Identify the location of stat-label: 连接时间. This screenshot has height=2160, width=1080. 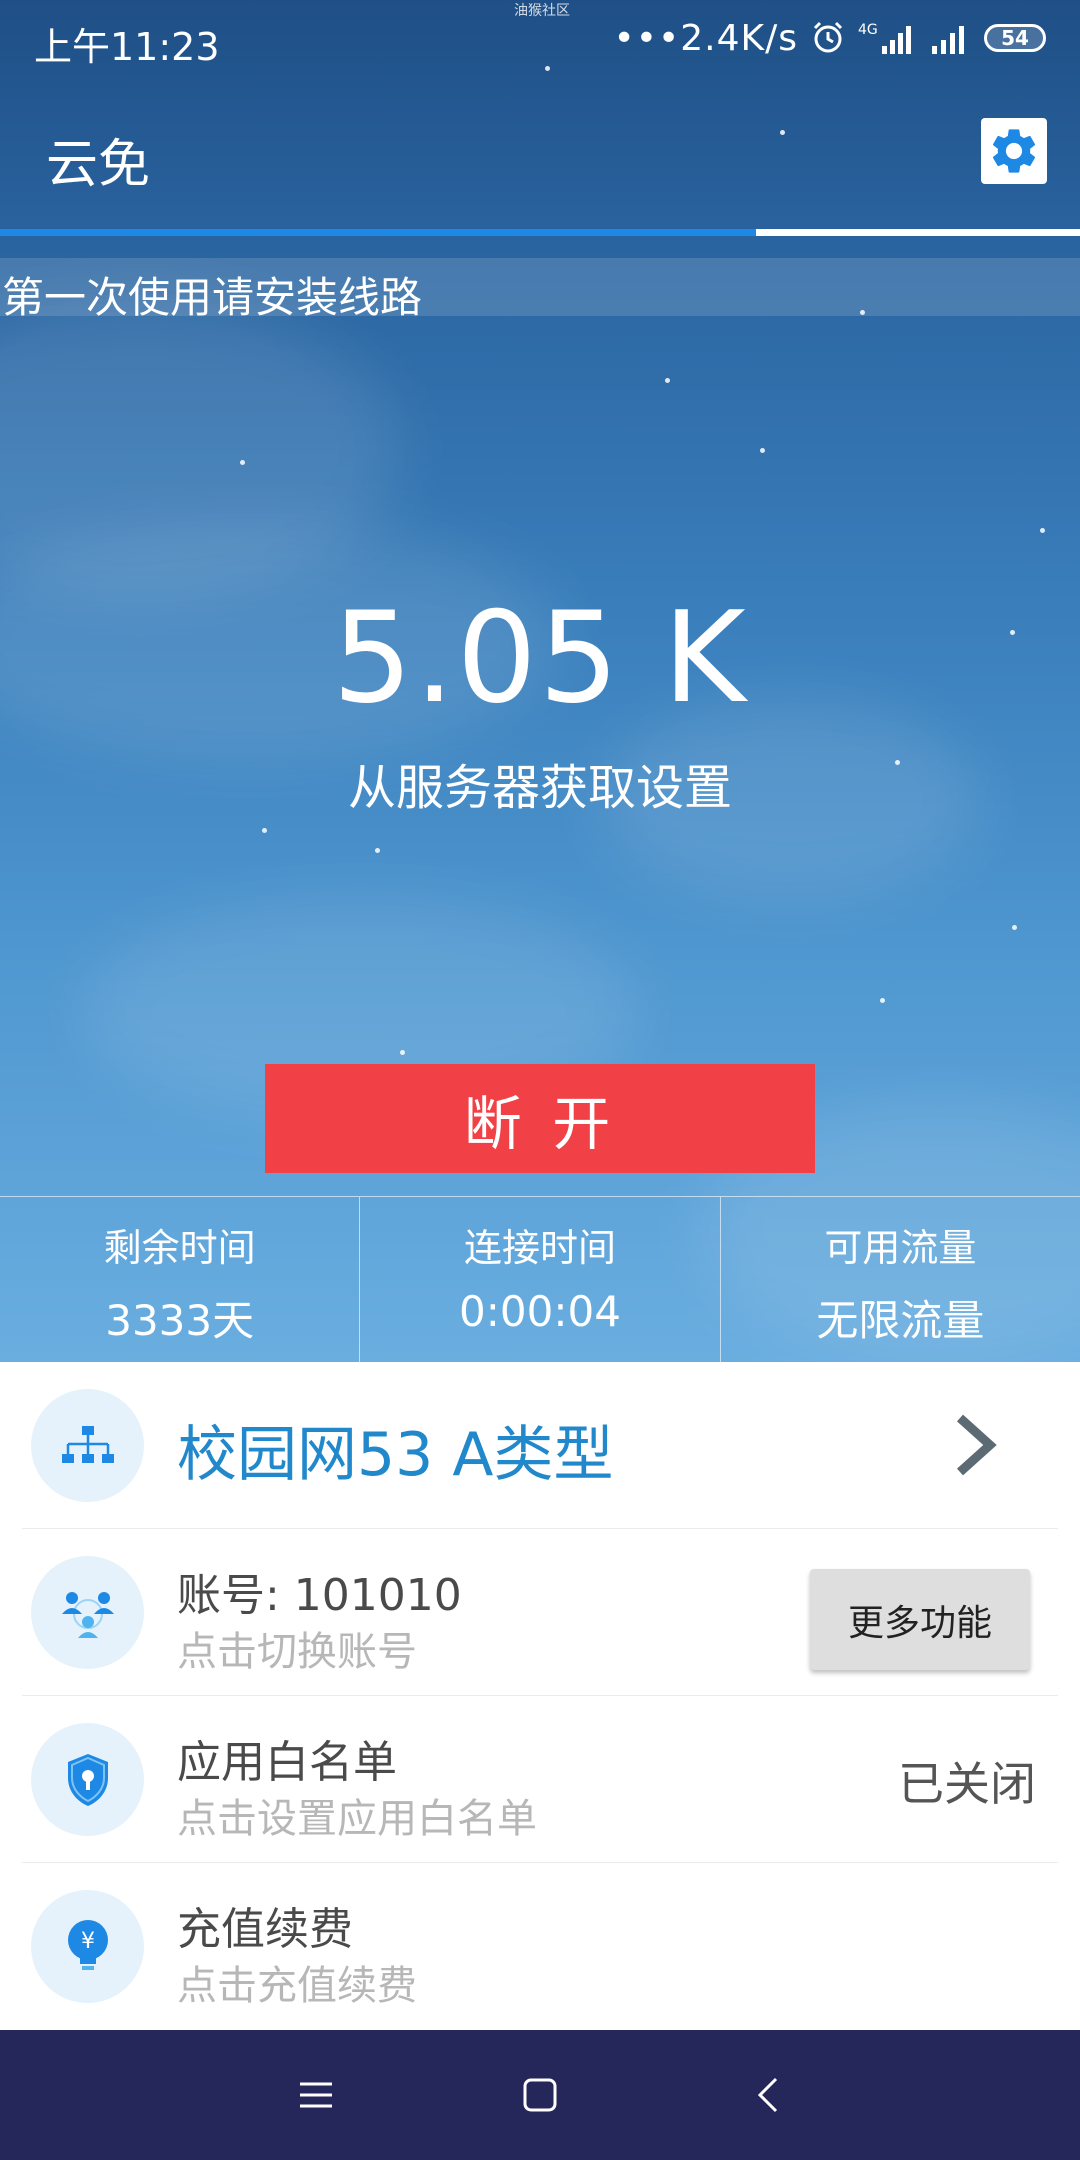
(539, 1248).